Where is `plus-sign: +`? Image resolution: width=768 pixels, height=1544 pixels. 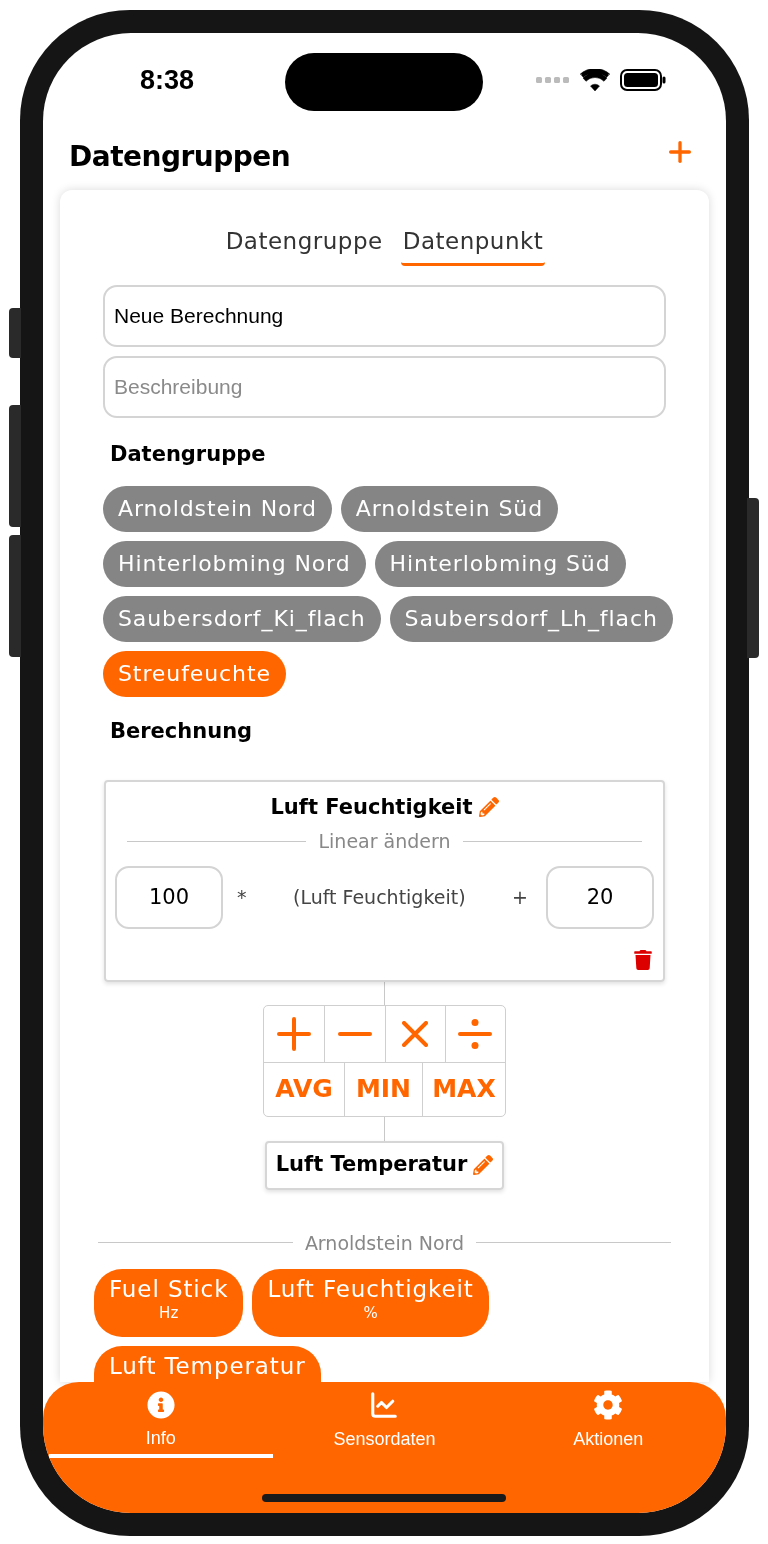
plus-sign: + is located at coordinates (520, 897).